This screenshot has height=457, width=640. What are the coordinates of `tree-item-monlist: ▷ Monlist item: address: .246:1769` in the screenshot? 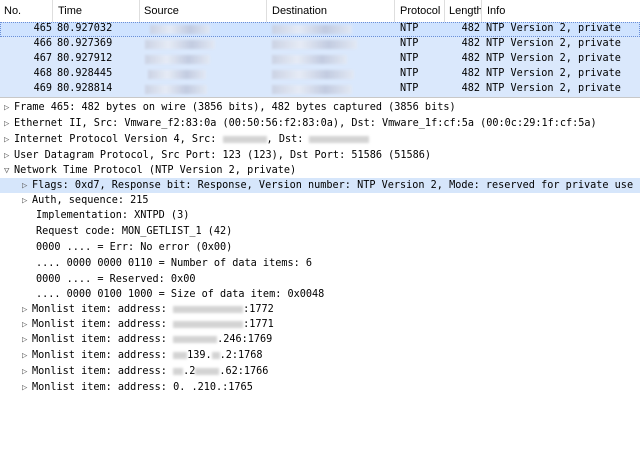 It's located at (147, 339).